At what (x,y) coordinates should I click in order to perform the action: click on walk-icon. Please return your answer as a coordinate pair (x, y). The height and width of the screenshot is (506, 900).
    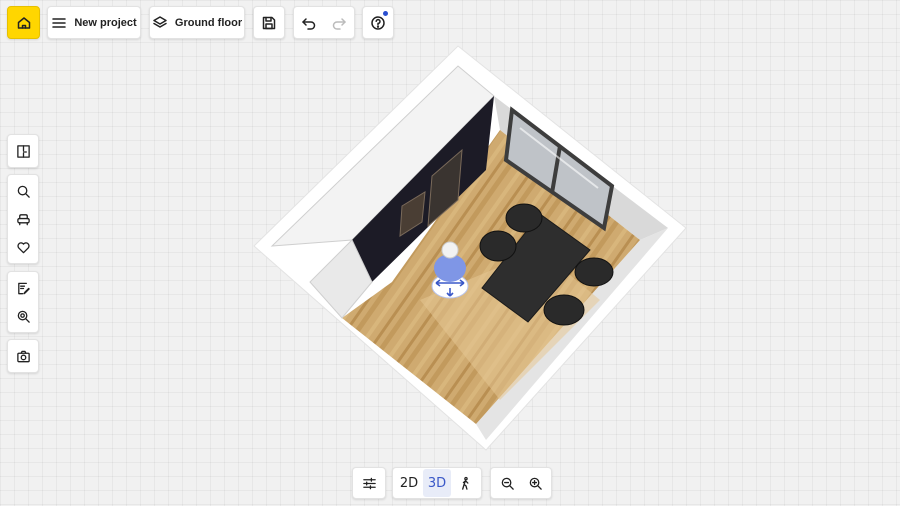
    Looking at the image, I should click on (464, 483).